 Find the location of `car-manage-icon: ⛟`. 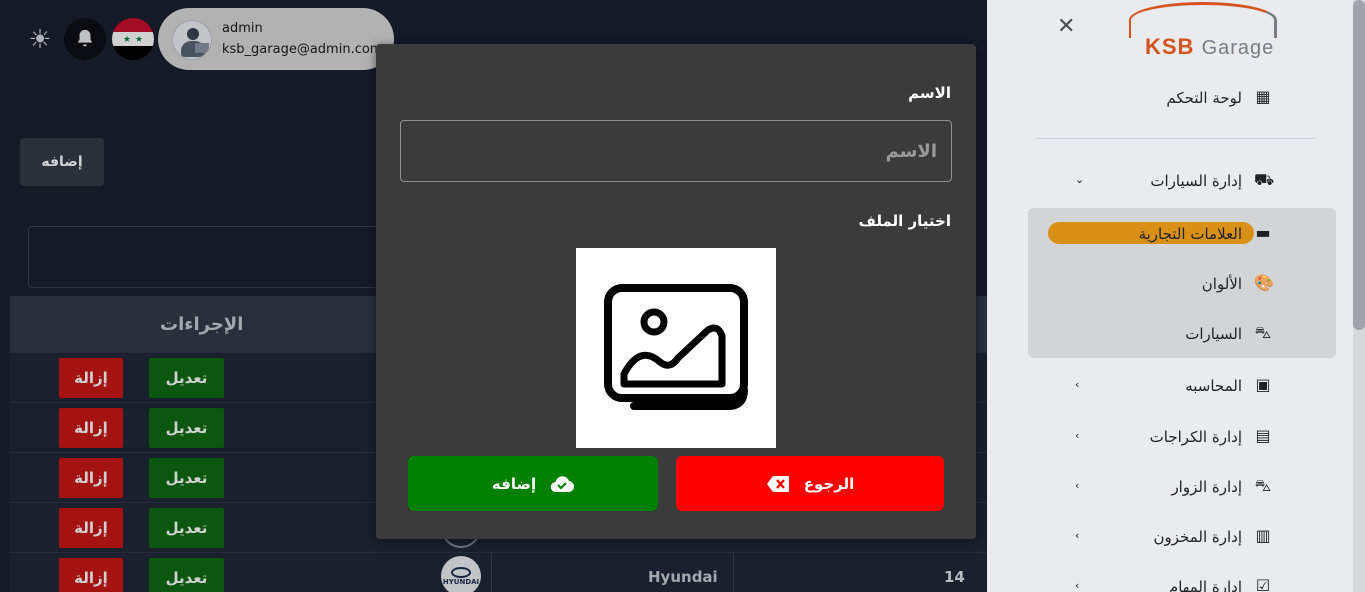

car-manage-icon: ⛟ is located at coordinates (1264, 179).